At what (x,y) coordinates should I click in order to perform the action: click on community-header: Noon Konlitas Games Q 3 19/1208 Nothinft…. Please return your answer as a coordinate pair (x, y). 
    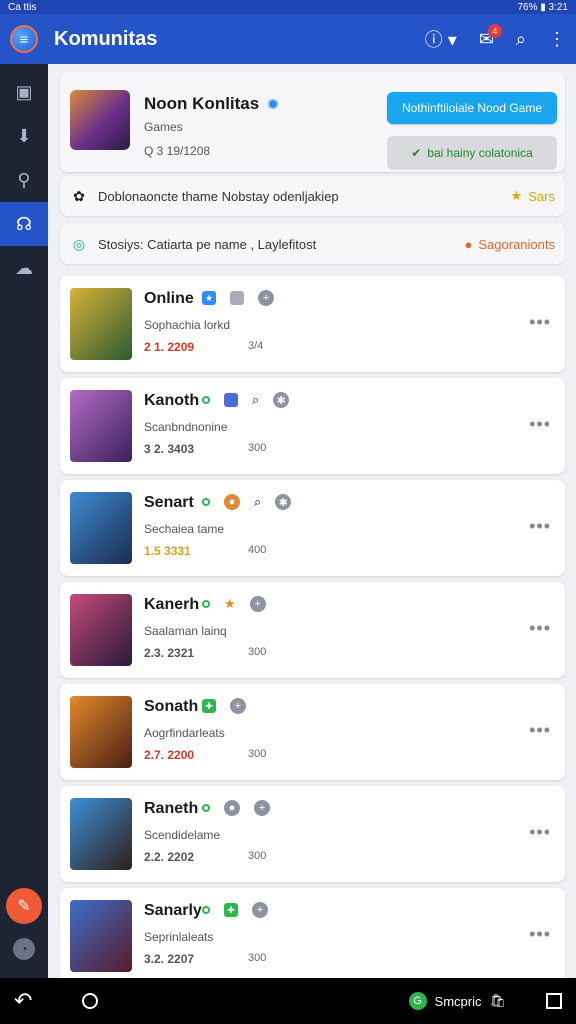
    Looking at the image, I should click on (312, 122).